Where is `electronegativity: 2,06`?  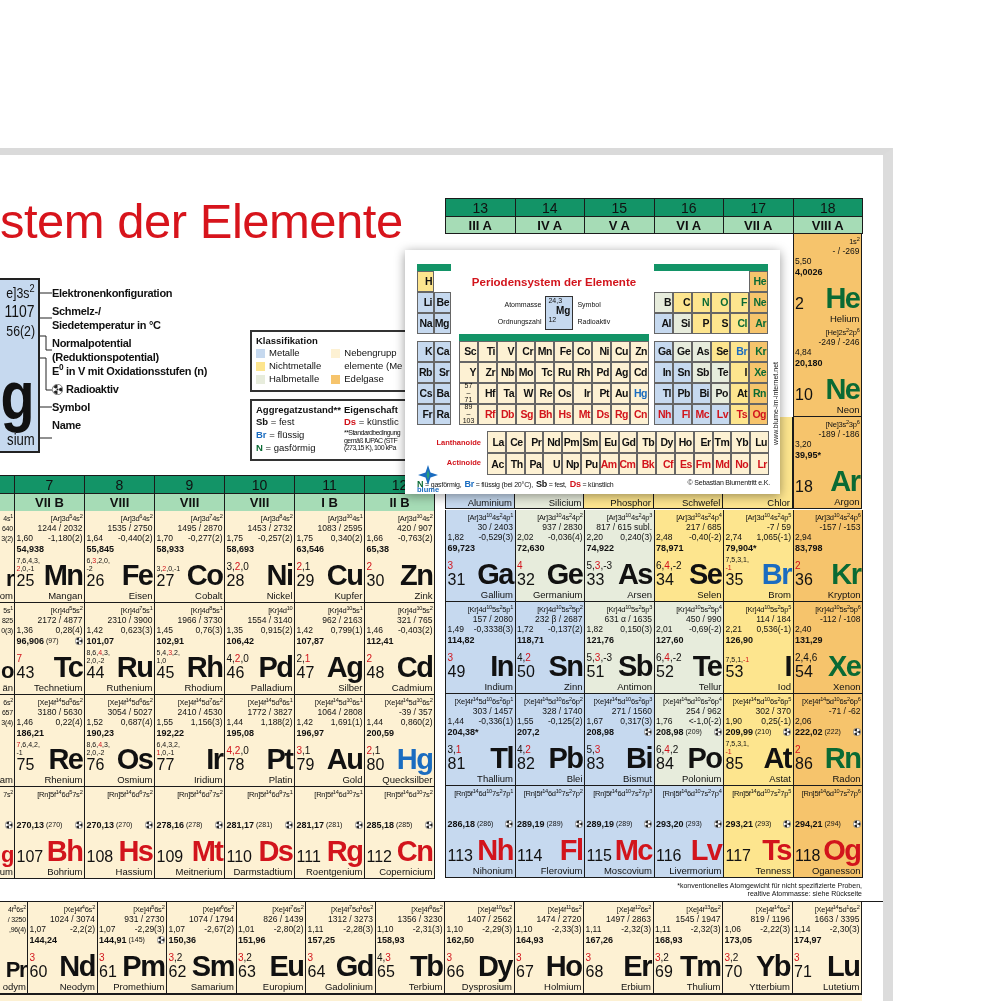
electronegativity: 2,06 is located at coordinates (803, 721).